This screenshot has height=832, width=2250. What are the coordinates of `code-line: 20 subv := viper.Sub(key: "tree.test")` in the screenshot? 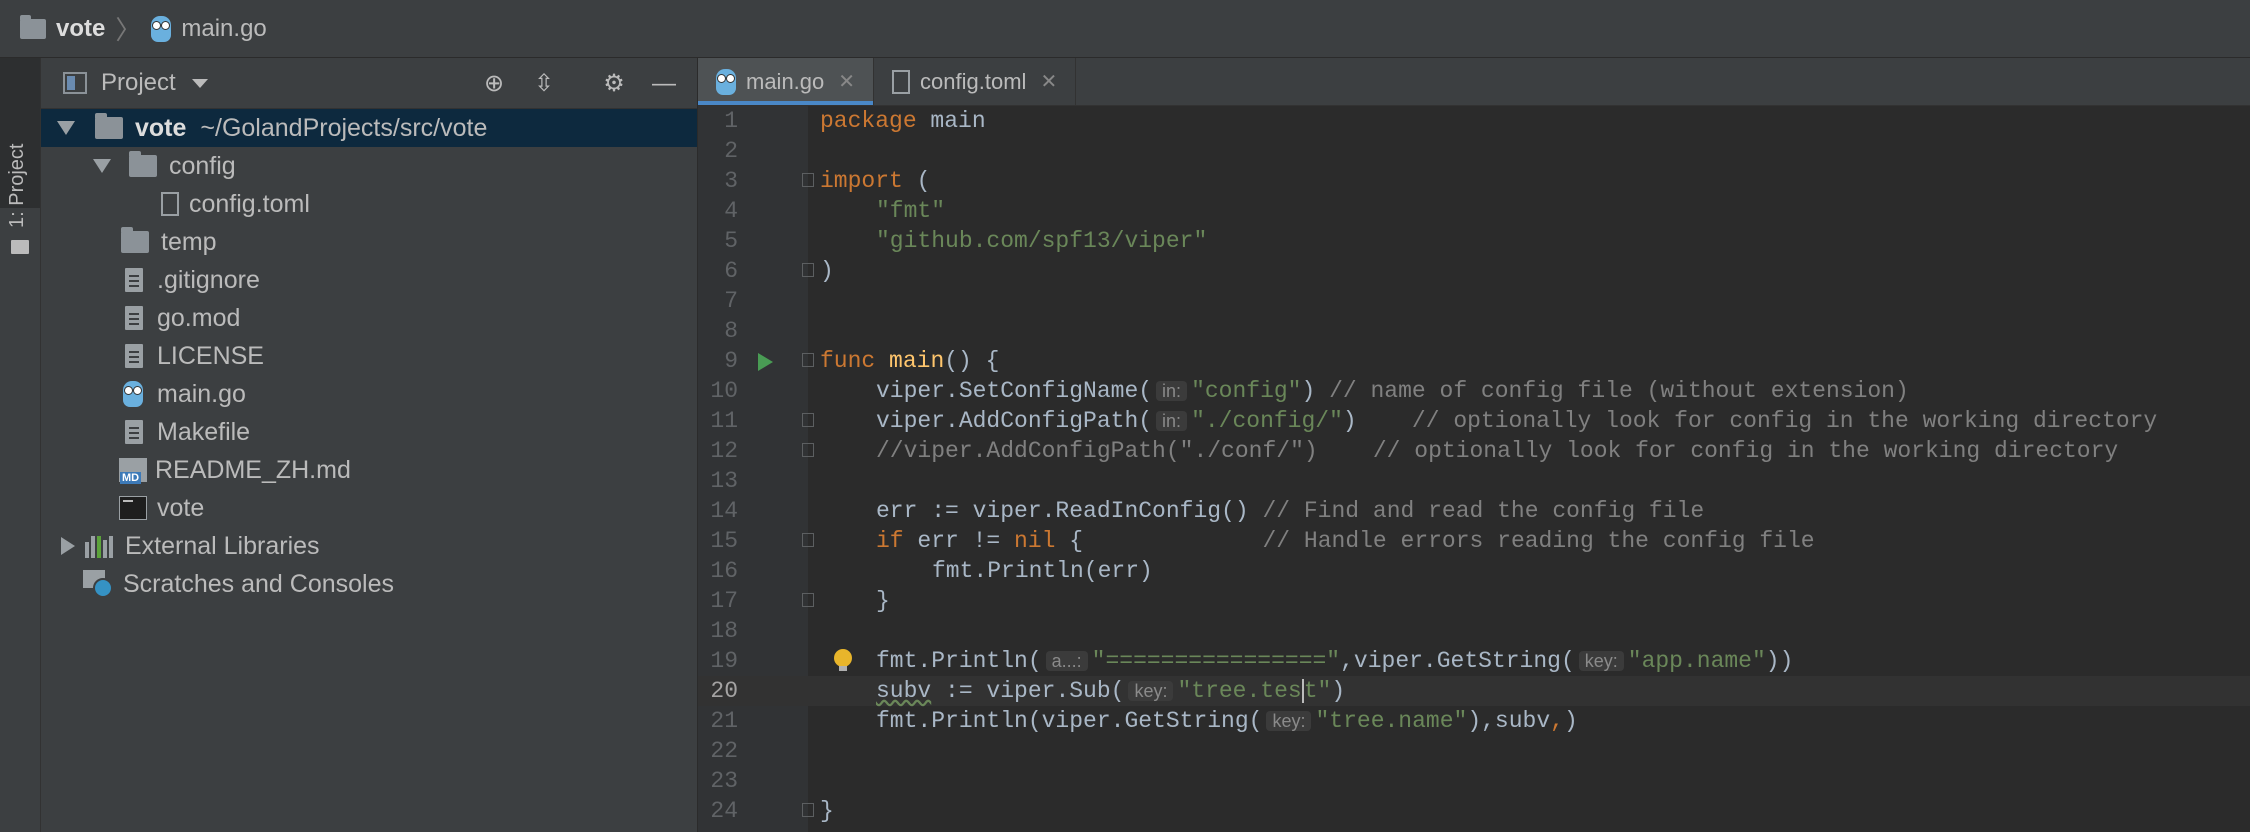 It's located at (1474, 691).